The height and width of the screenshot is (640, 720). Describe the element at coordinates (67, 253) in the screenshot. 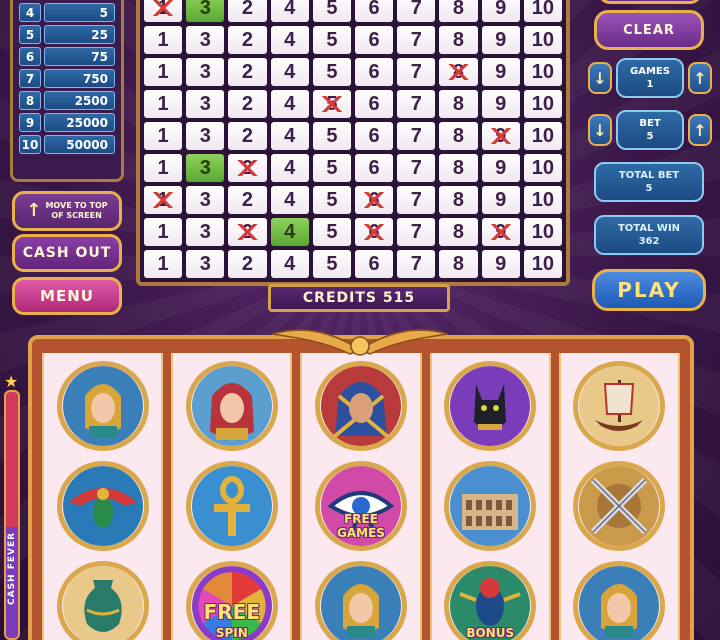

I see `cash-out-button: CASH OUT` at that location.